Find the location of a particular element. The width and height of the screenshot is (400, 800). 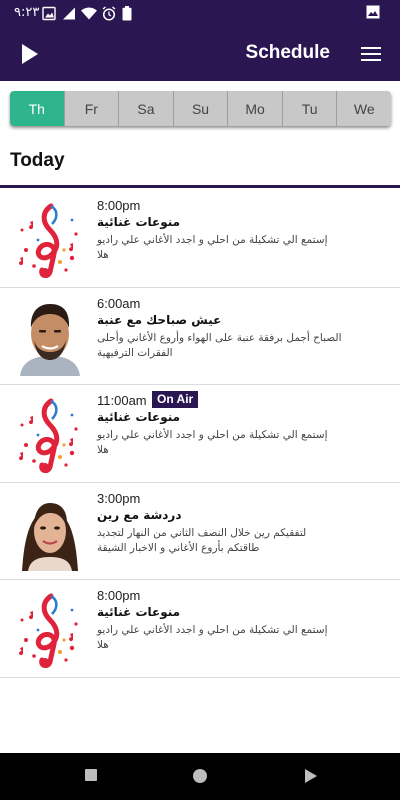

system-nav-bar is located at coordinates (200, 776).